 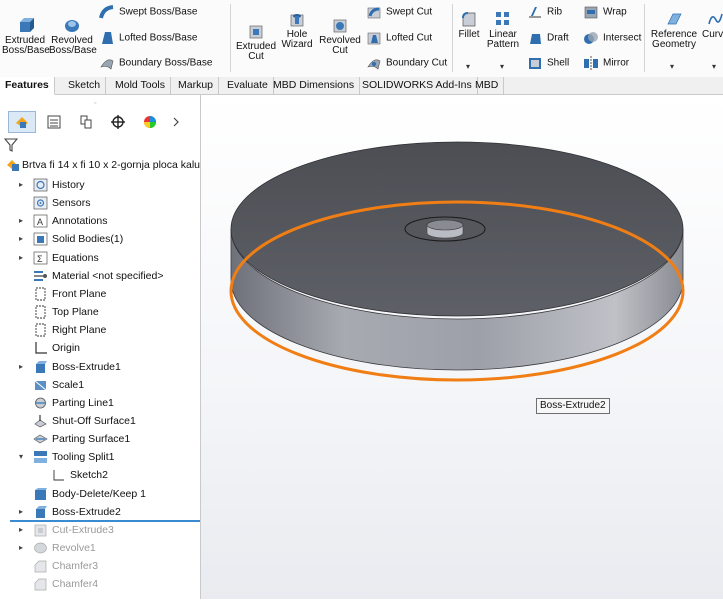 I want to click on tab-features: Features, so click(x=27, y=86).